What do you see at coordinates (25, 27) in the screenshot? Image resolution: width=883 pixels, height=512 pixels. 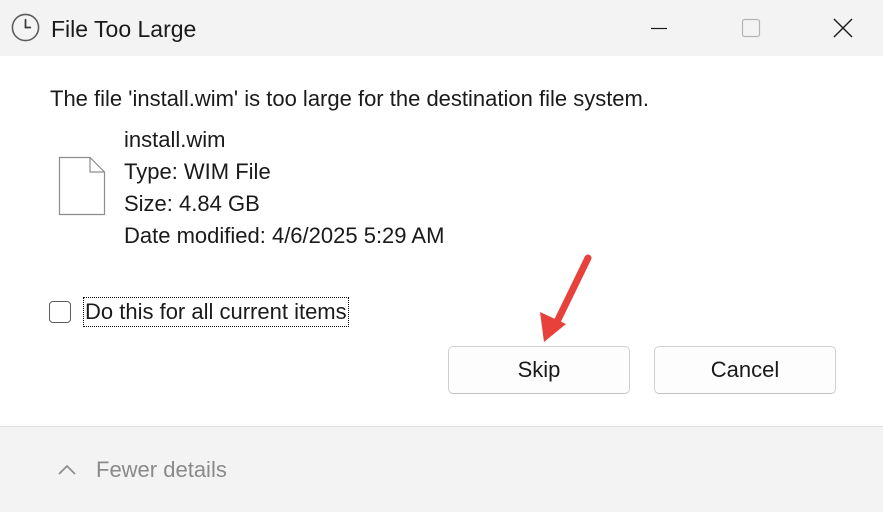 I see `clock-icon` at bounding box center [25, 27].